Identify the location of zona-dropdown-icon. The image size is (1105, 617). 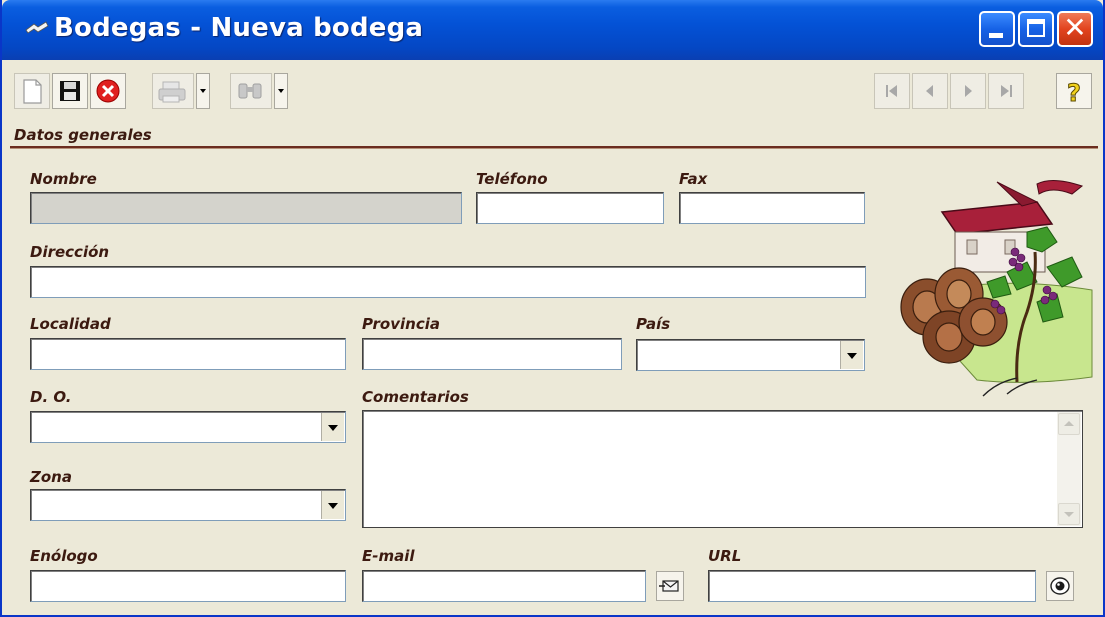
(332, 505).